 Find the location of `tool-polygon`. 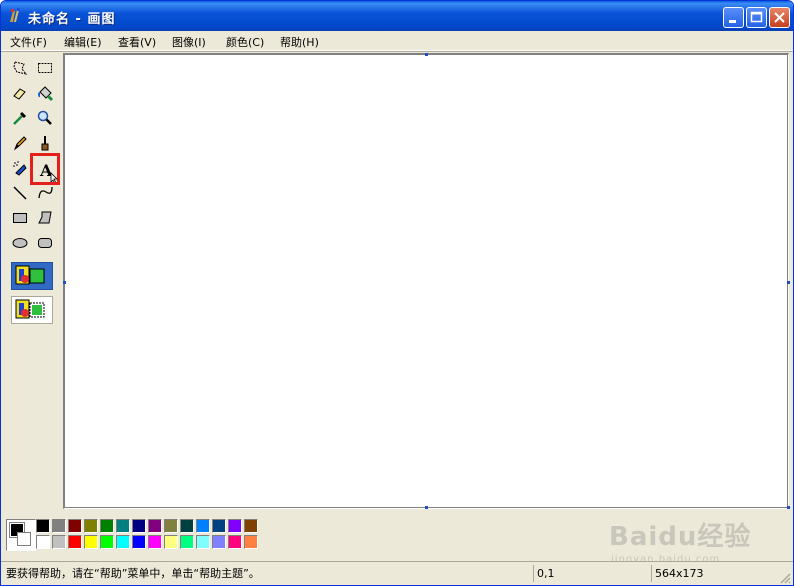

tool-polygon is located at coordinates (45, 218).